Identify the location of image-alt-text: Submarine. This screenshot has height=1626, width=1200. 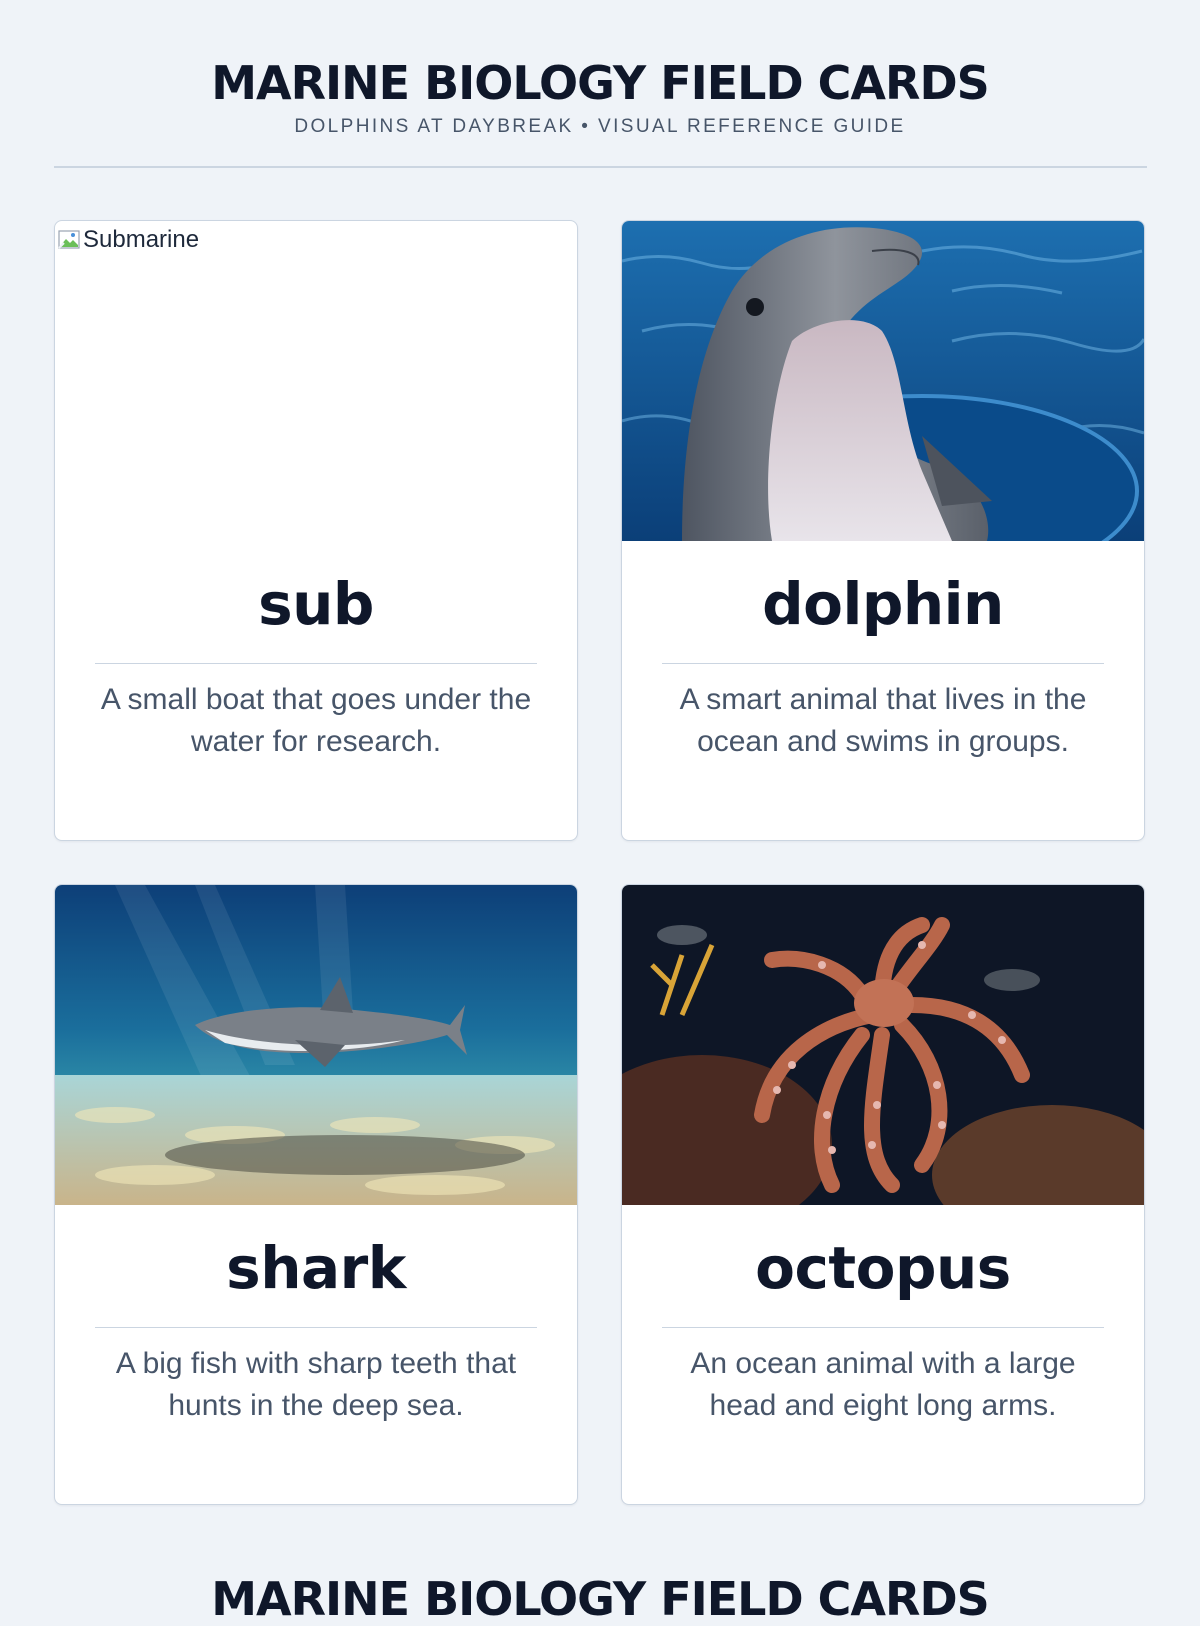
(141, 239).